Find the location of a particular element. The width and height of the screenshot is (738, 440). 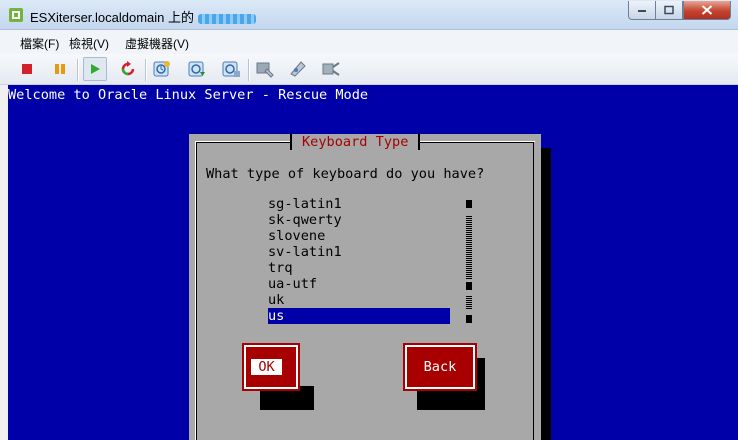

snapshot-revert-icon is located at coordinates (196, 69).